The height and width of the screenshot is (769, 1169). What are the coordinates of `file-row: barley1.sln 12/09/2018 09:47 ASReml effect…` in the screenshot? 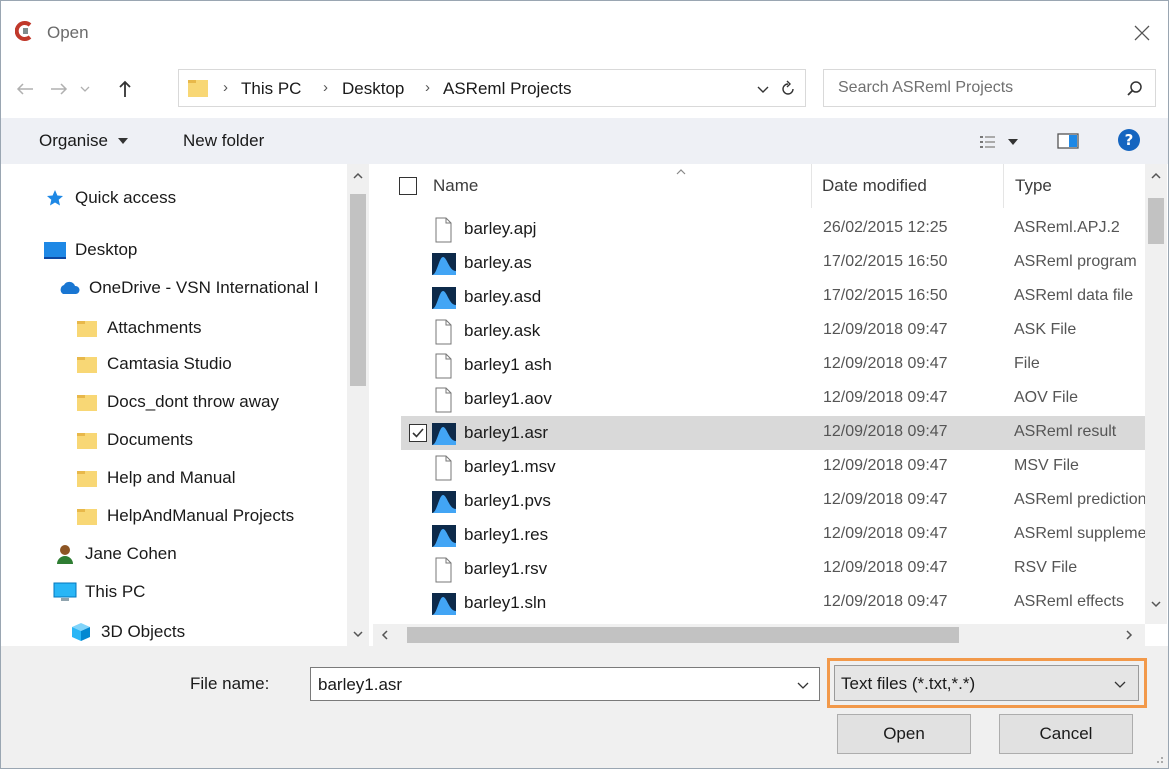 It's located at (773, 603).